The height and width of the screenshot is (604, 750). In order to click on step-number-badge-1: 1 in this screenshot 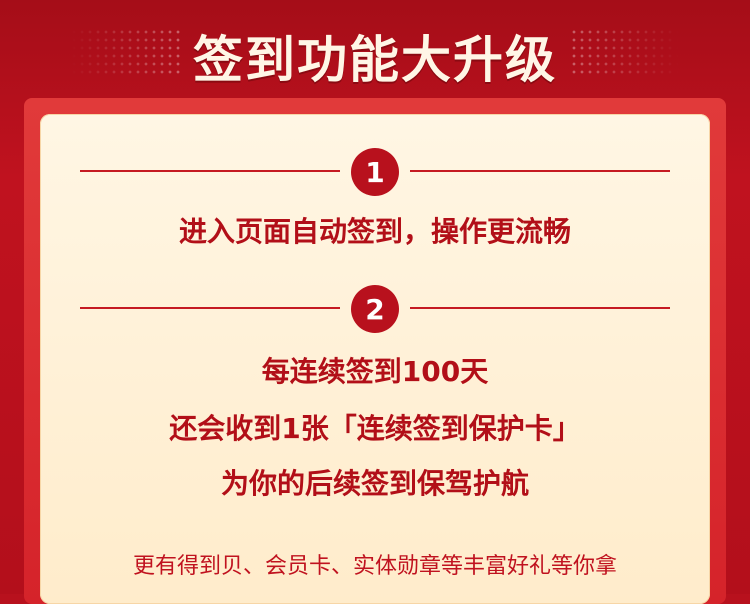, I will do `click(375, 172)`.